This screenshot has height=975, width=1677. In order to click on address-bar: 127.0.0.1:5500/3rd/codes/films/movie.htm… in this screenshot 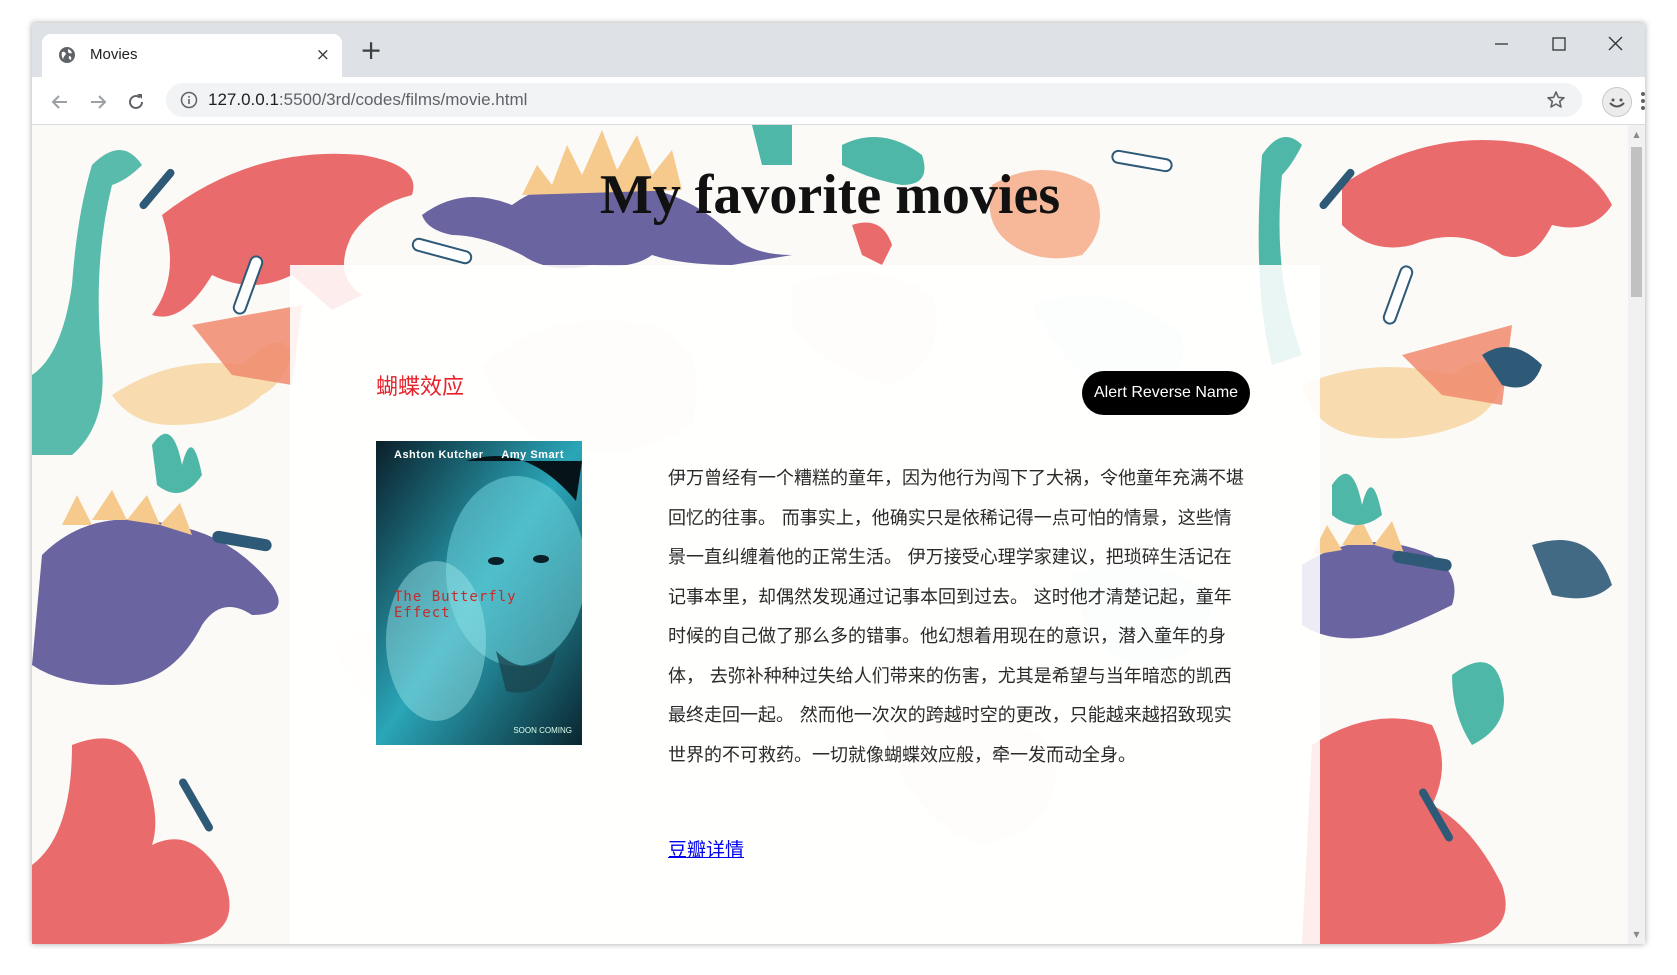, I will do `click(874, 100)`.